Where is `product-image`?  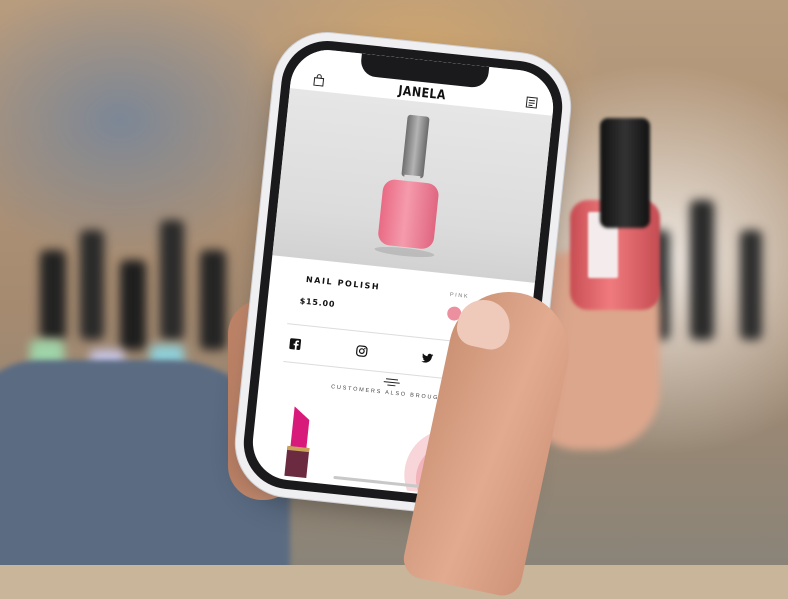 product-image is located at coordinates (412, 185).